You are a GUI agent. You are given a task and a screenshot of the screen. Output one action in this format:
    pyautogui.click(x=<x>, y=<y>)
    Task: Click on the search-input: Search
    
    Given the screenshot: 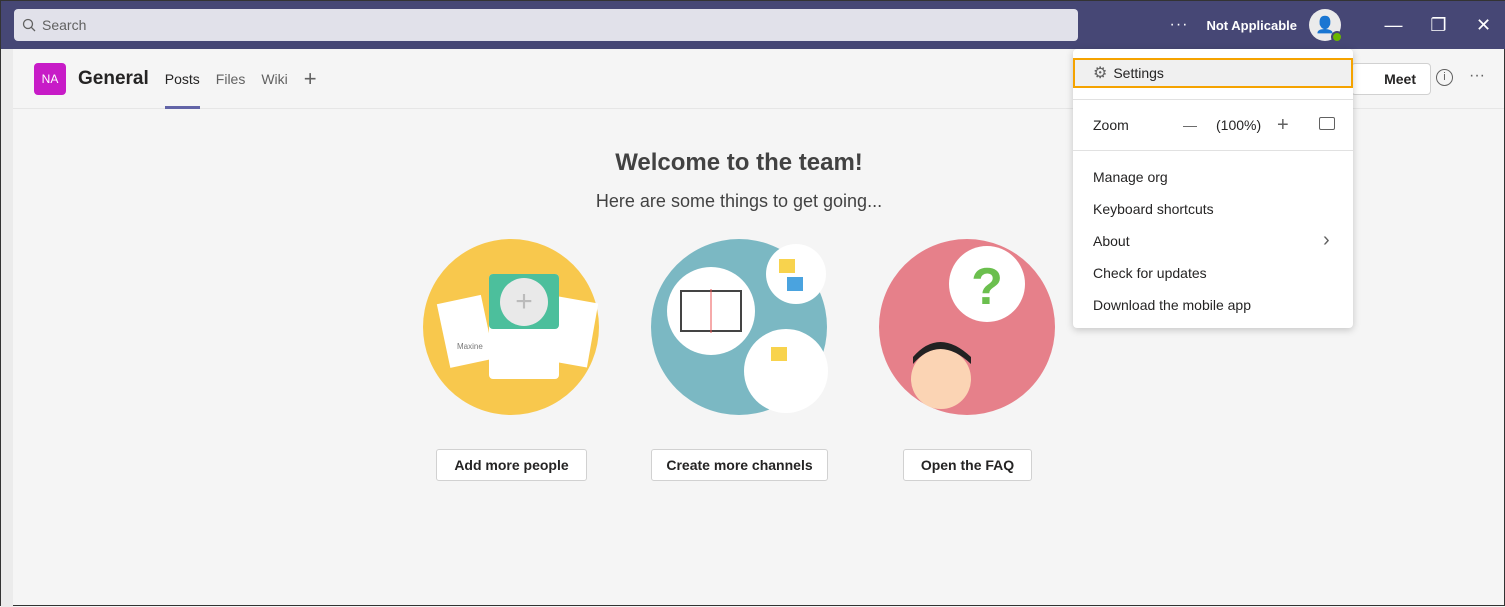 What is the action you would take?
    pyautogui.click(x=546, y=25)
    